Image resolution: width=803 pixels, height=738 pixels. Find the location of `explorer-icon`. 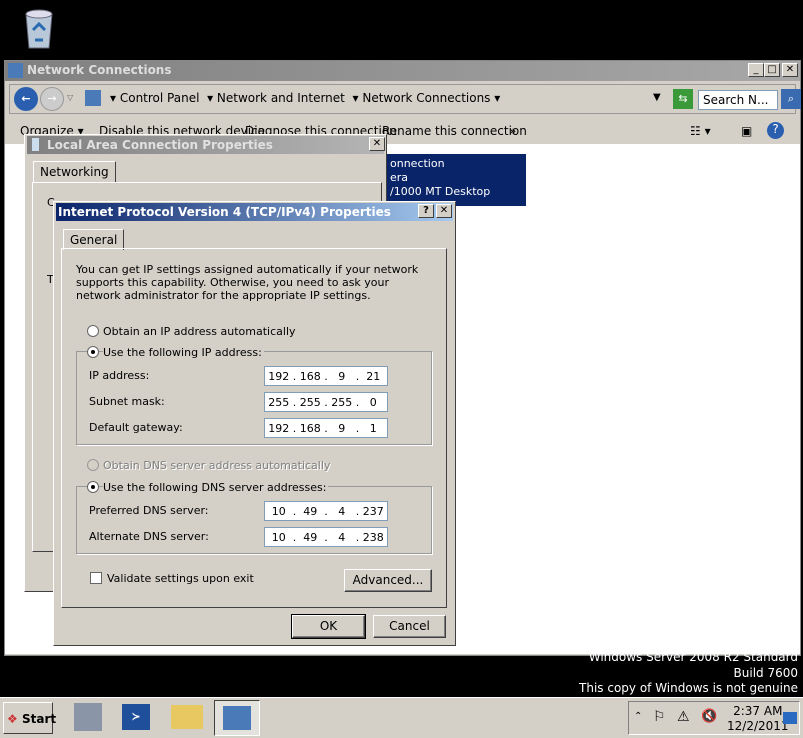

explorer-icon is located at coordinates (187, 717).